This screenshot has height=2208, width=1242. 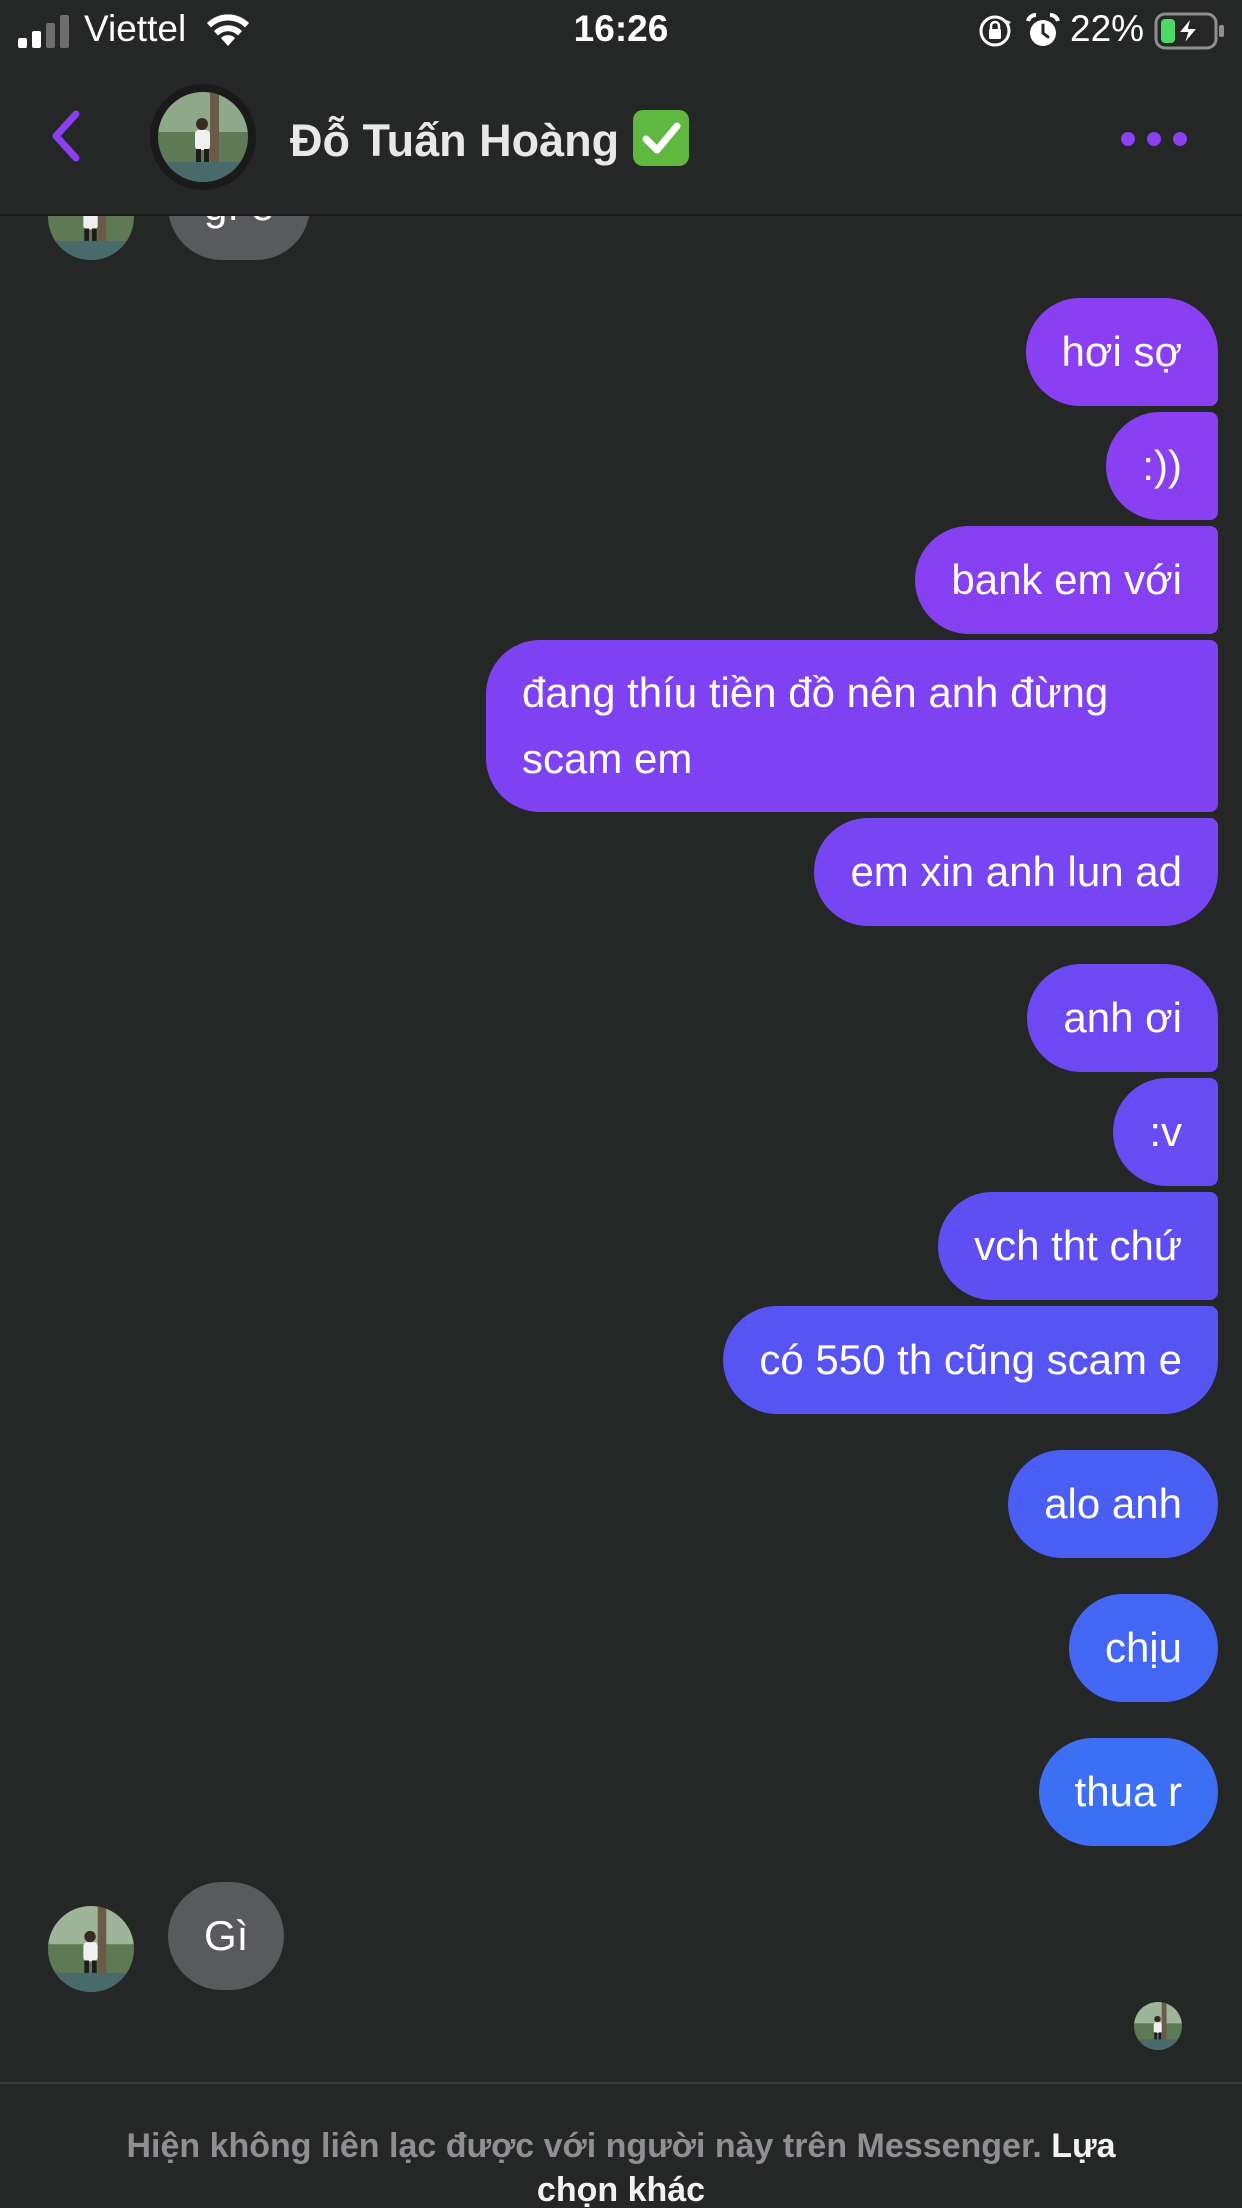 I want to click on message-text: thua r, so click(x=1128, y=1791).